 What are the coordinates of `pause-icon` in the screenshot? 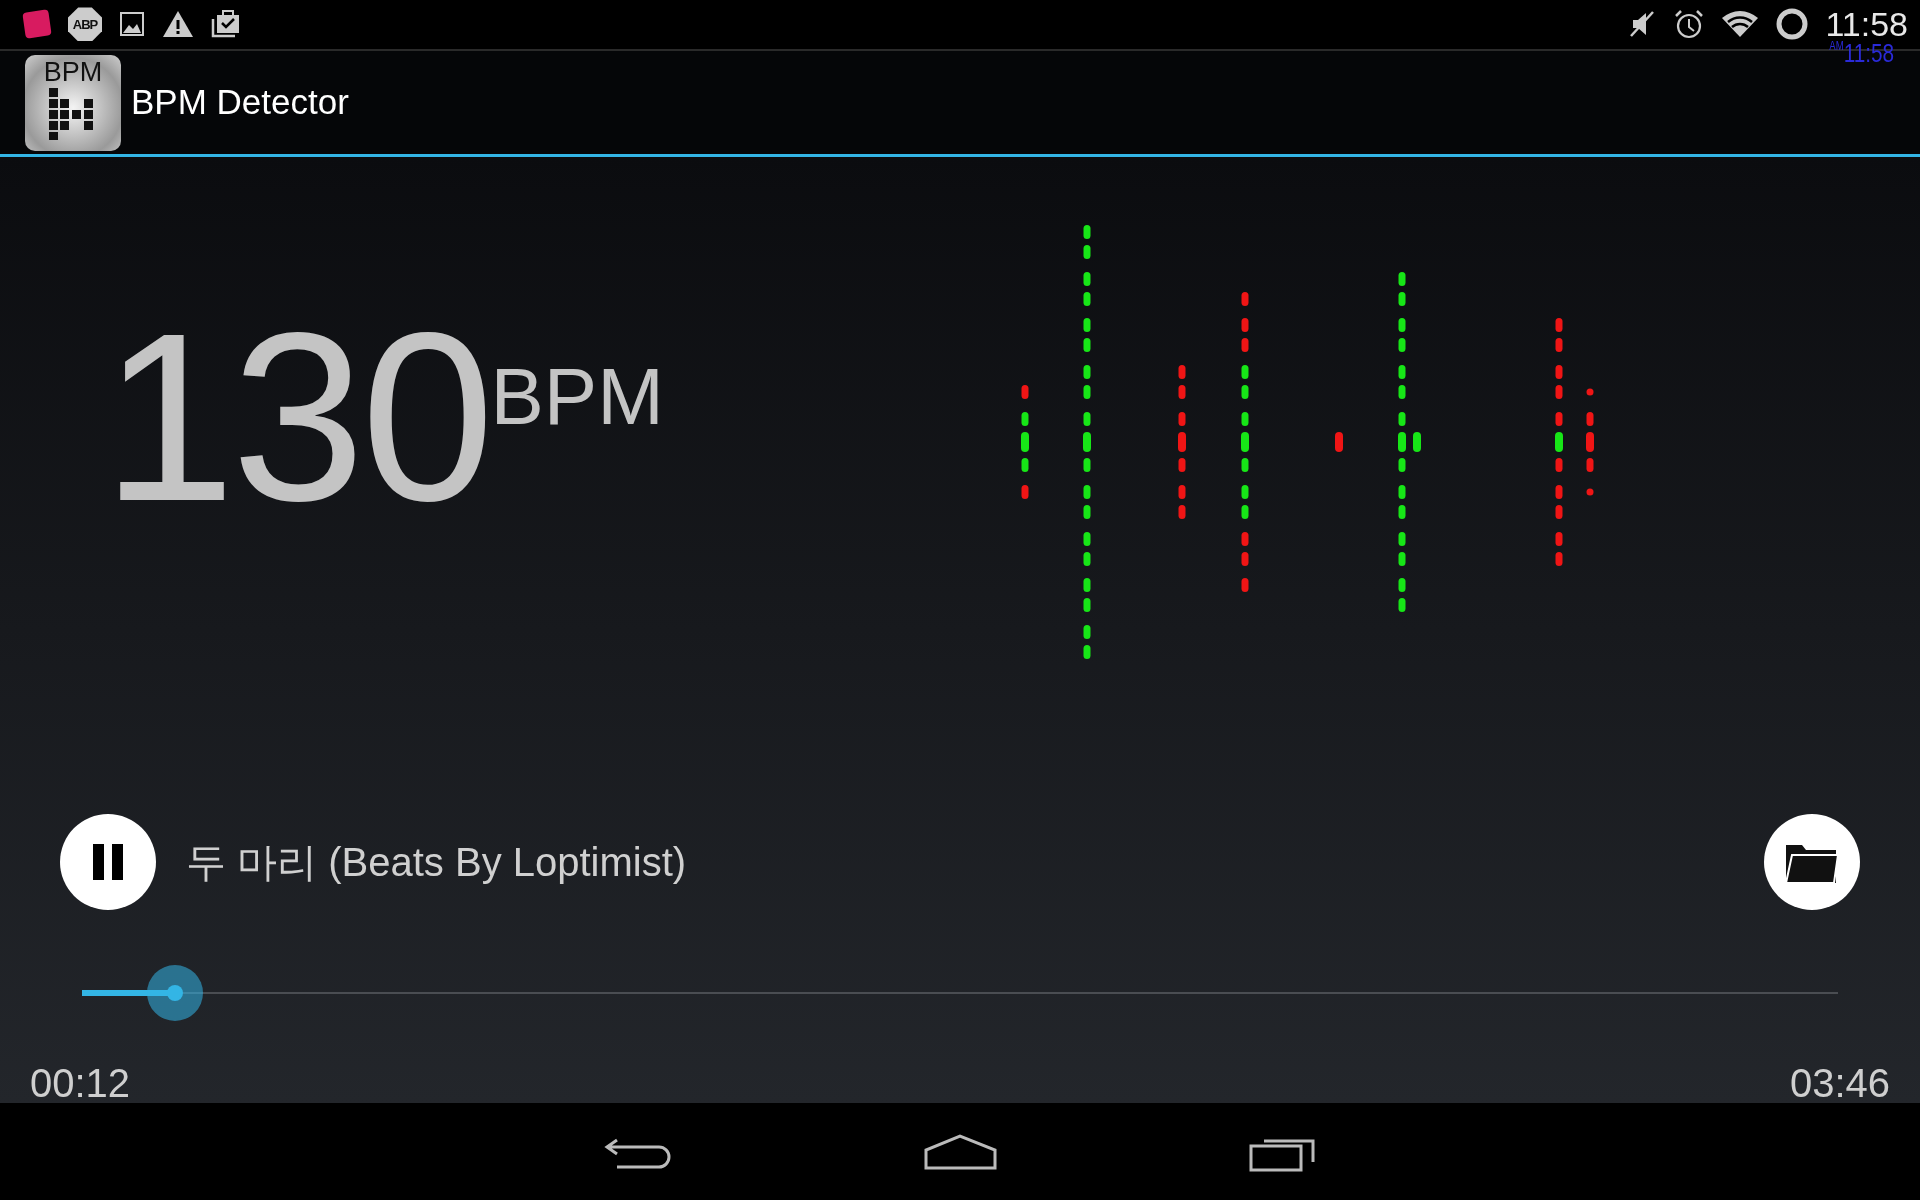 It's located at (108, 862).